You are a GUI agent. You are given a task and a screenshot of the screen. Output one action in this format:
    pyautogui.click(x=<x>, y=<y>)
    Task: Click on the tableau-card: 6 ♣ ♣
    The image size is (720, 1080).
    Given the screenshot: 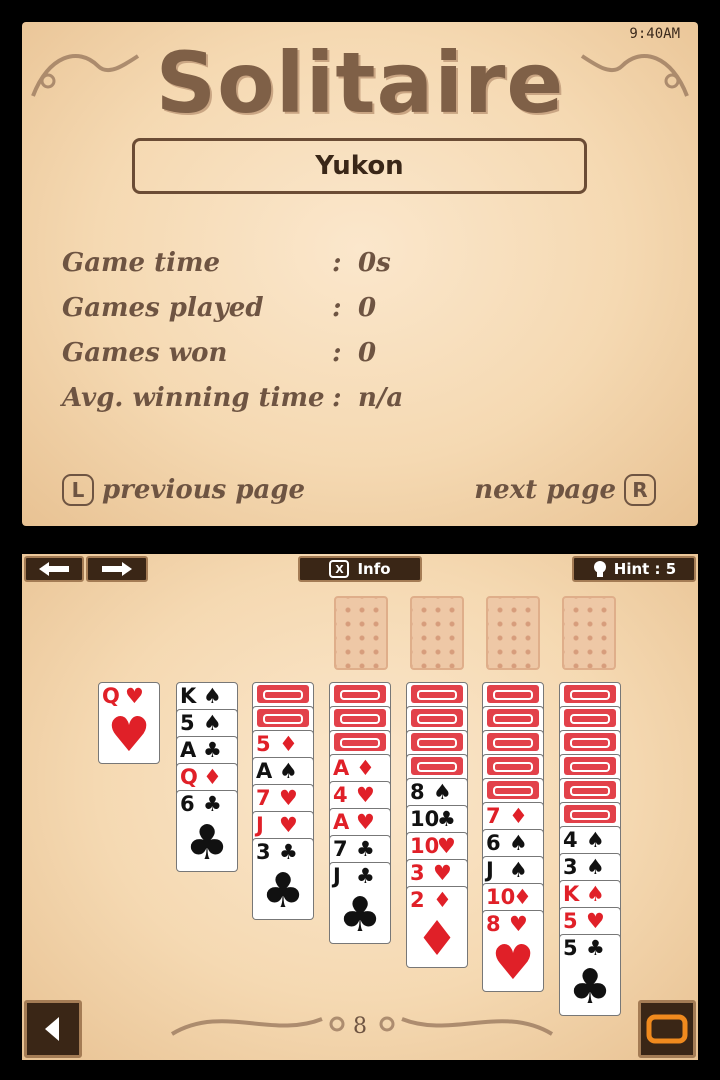 What is the action you would take?
    pyautogui.click(x=207, y=831)
    